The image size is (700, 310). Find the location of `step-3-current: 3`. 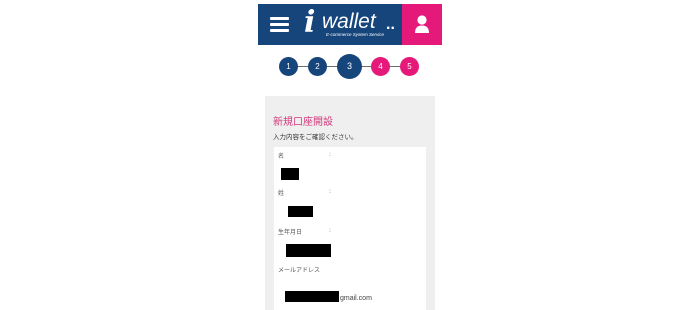

step-3-current: 3 is located at coordinates (349, 66).